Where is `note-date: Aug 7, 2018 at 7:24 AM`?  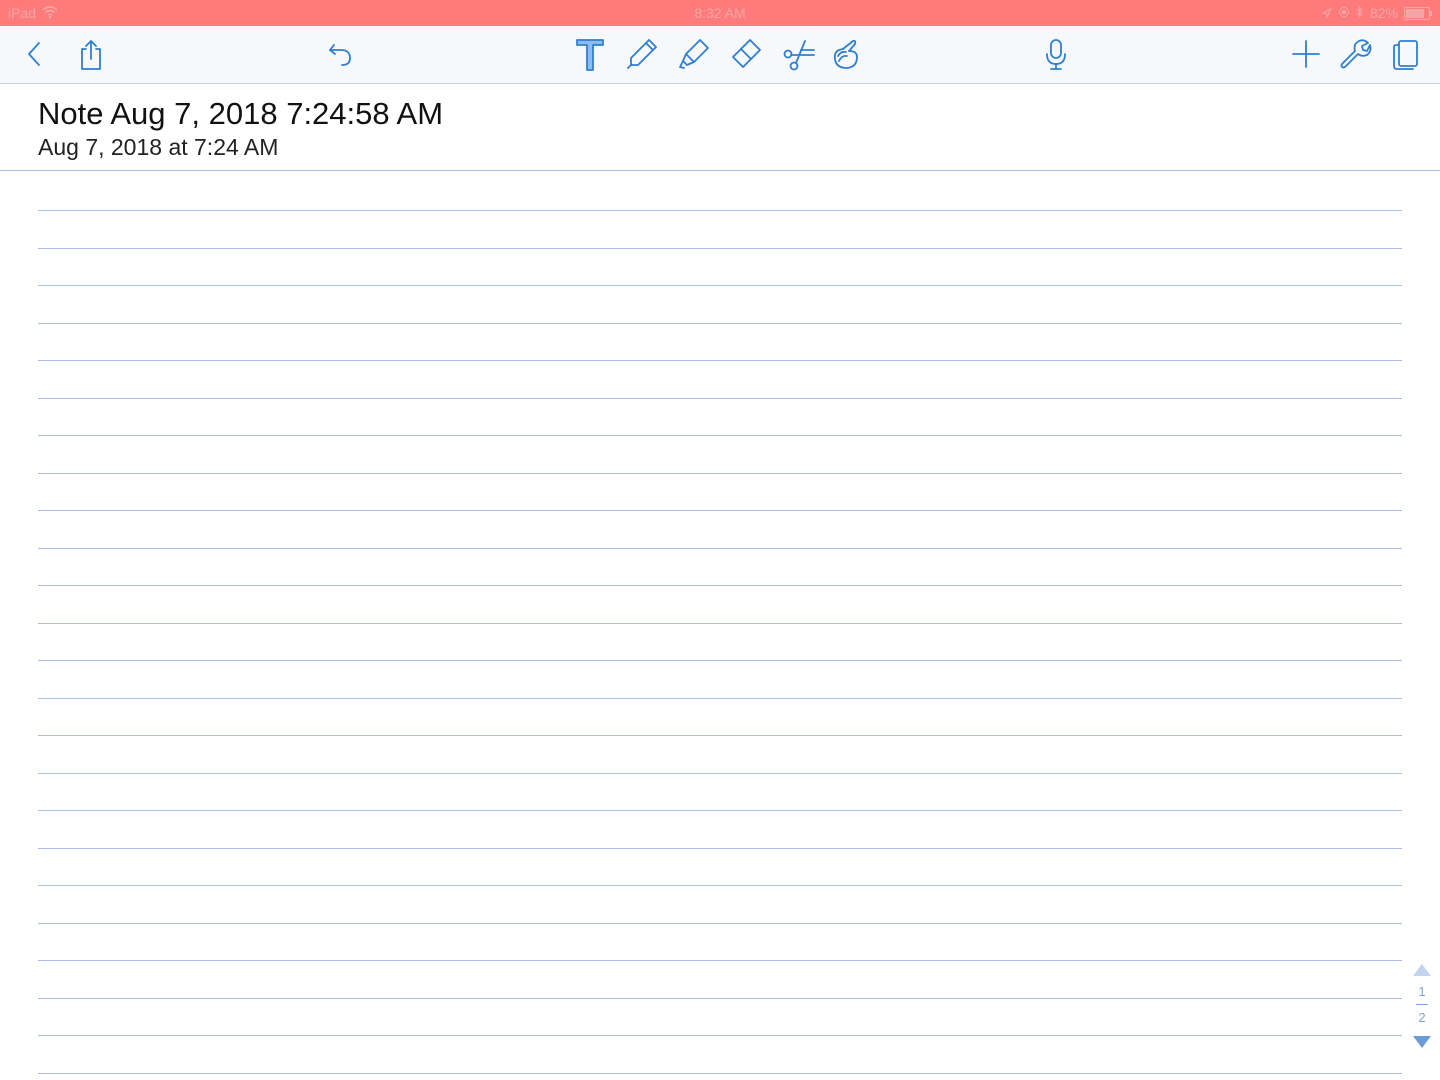 note-date: Aug 7, 2018 at 7:24 AM is located at coordinates (158, 147).